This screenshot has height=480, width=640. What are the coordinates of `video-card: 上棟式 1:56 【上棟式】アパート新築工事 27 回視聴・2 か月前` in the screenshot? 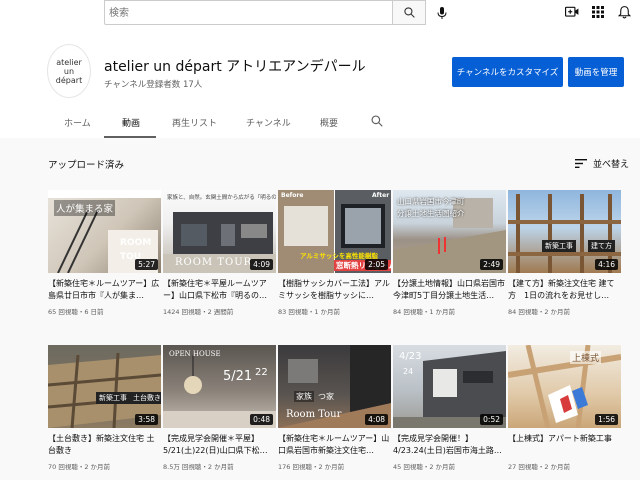 It's located at (564, 408).